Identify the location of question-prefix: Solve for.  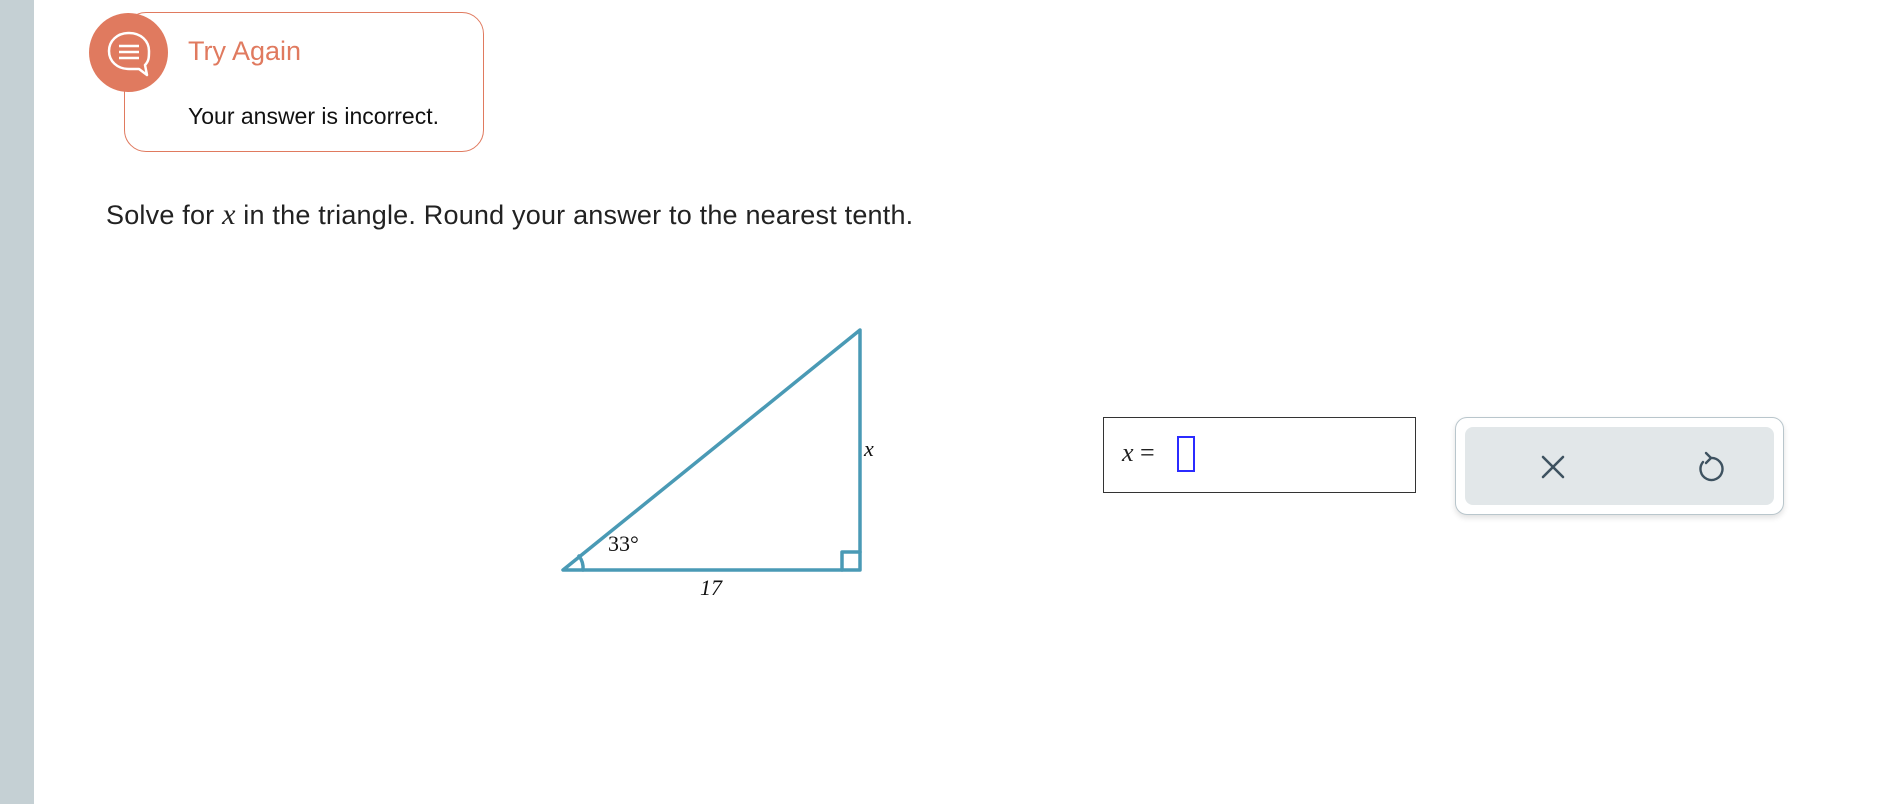
(164, 215).